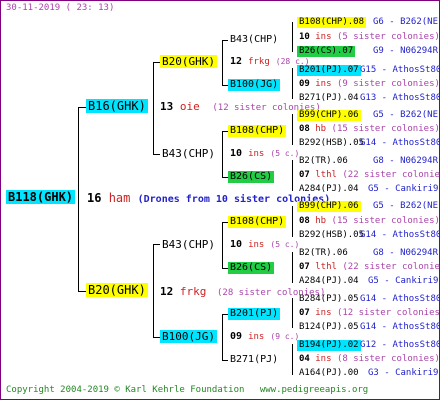 This screenshot has width=440, height=400. I want to click on root-queen: B118(GHK), so click(41, 197).